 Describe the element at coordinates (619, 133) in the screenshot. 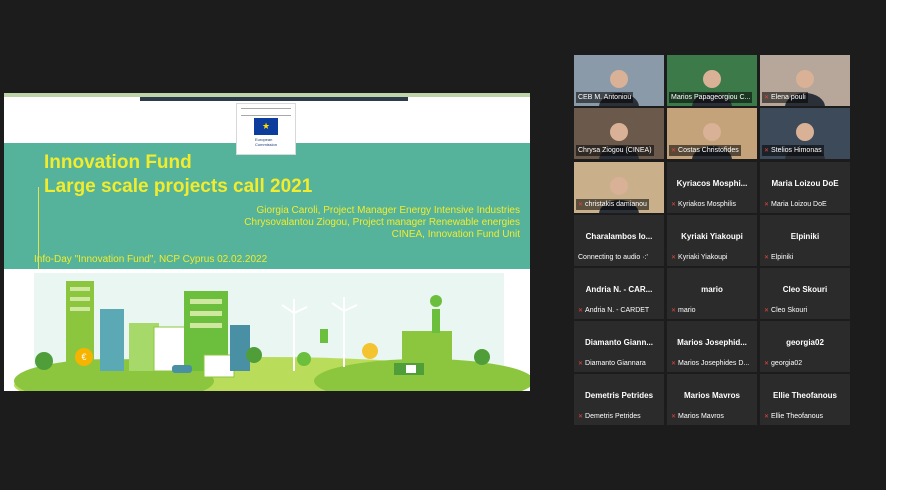

I see `participant-tile: Chrysa Ziogou (CINEA)` at that location.